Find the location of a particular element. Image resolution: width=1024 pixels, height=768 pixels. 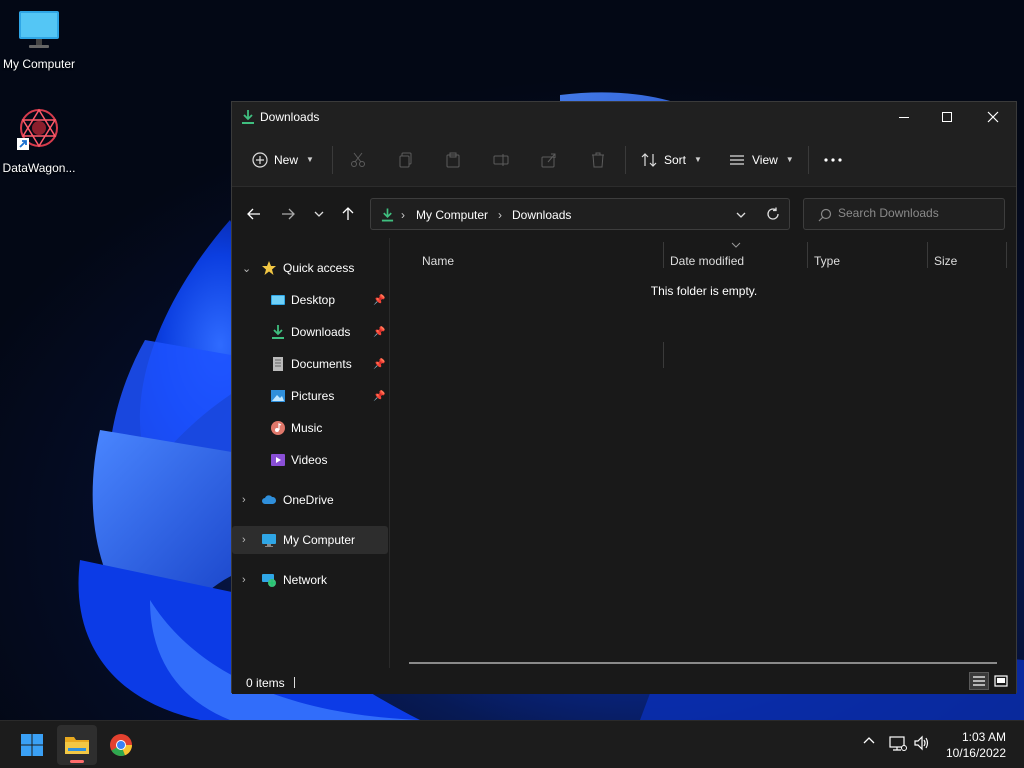

sidebar-item-label: Pictures is located at coordinates (313, 396).